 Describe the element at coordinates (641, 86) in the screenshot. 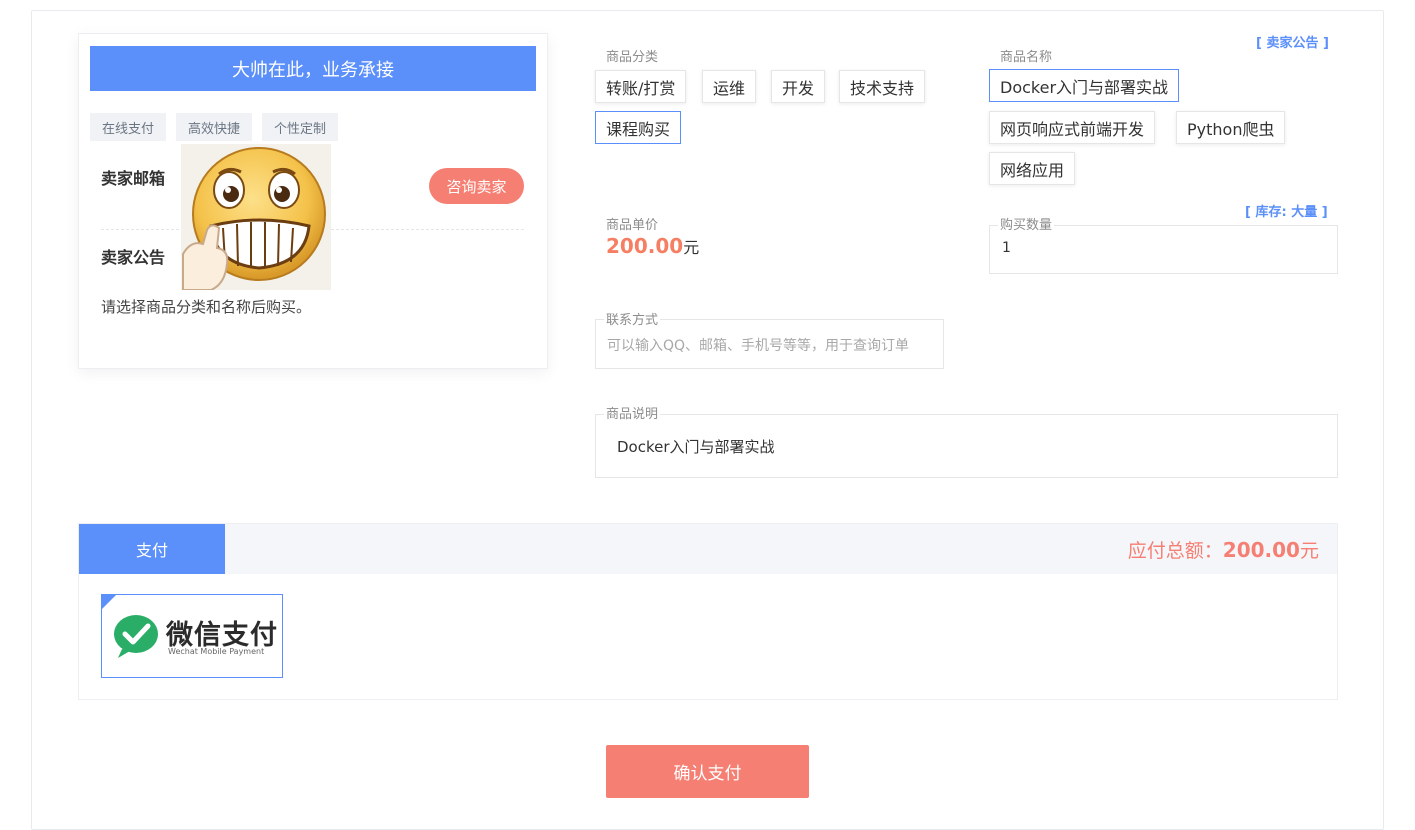

I see `category-chip-transfer: 转账/打赏` at that location.